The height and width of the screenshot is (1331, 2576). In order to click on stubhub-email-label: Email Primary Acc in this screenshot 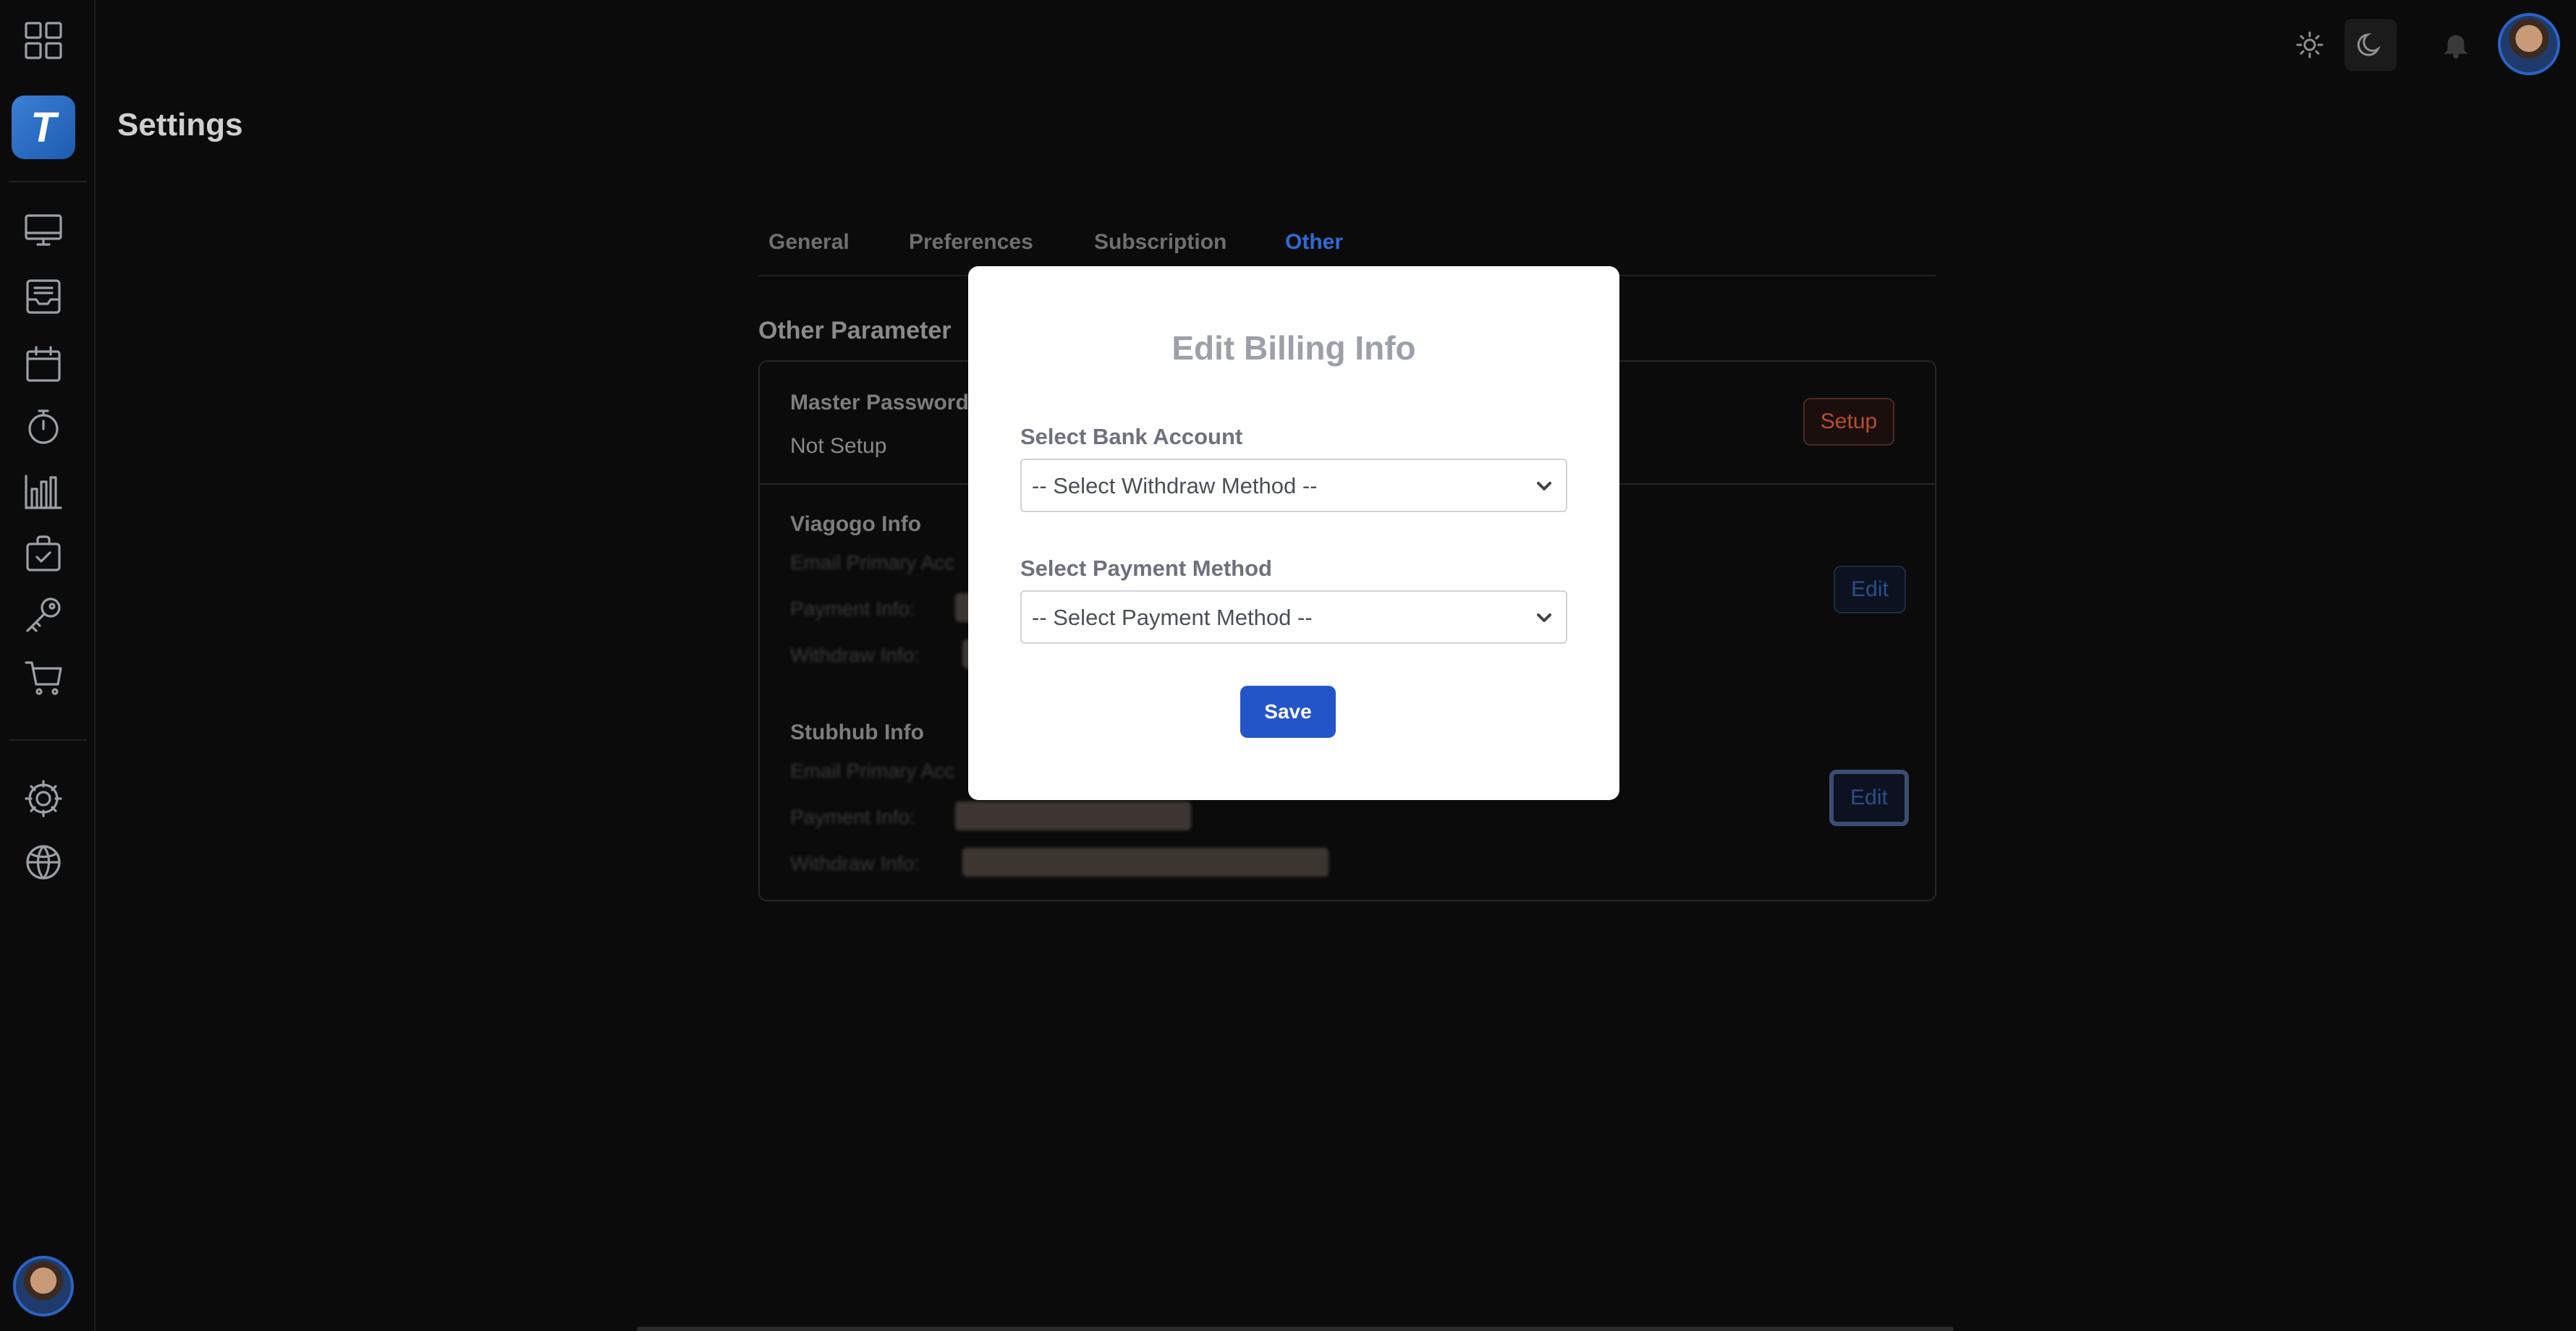, I will do `click(872, 771)`.